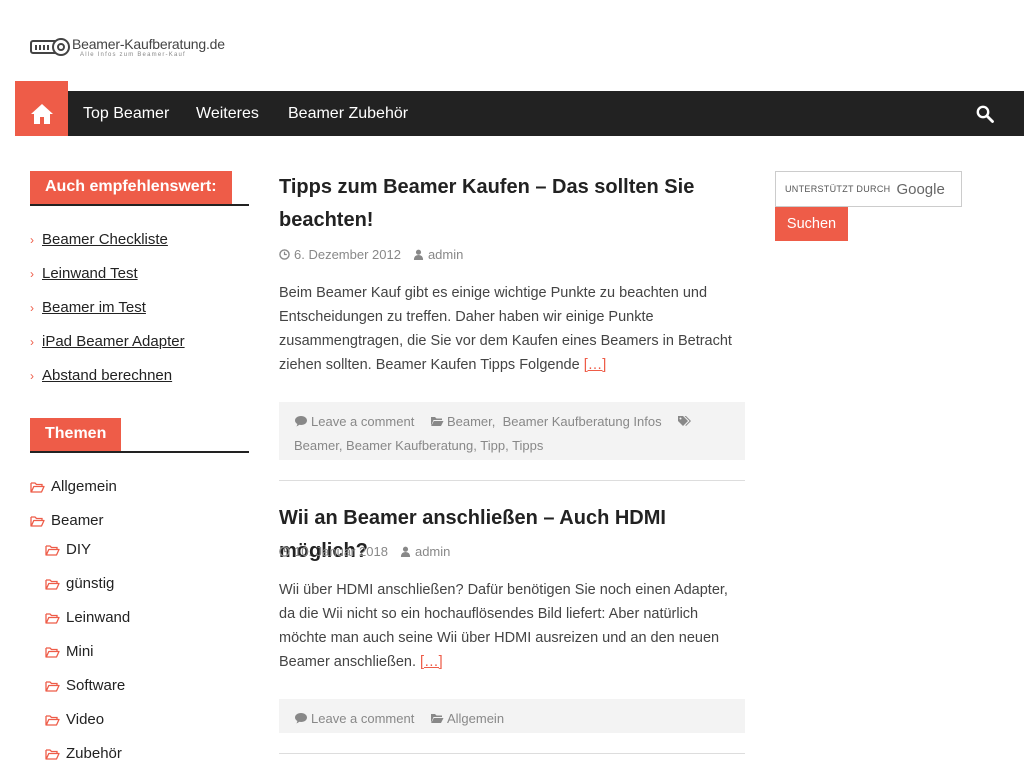 Image resolution: width=1024 pixels, height=768 pixels. Describe the element at coordinates (316, 445) in the screenshot. I see `tag-link: Beamer` at that location.